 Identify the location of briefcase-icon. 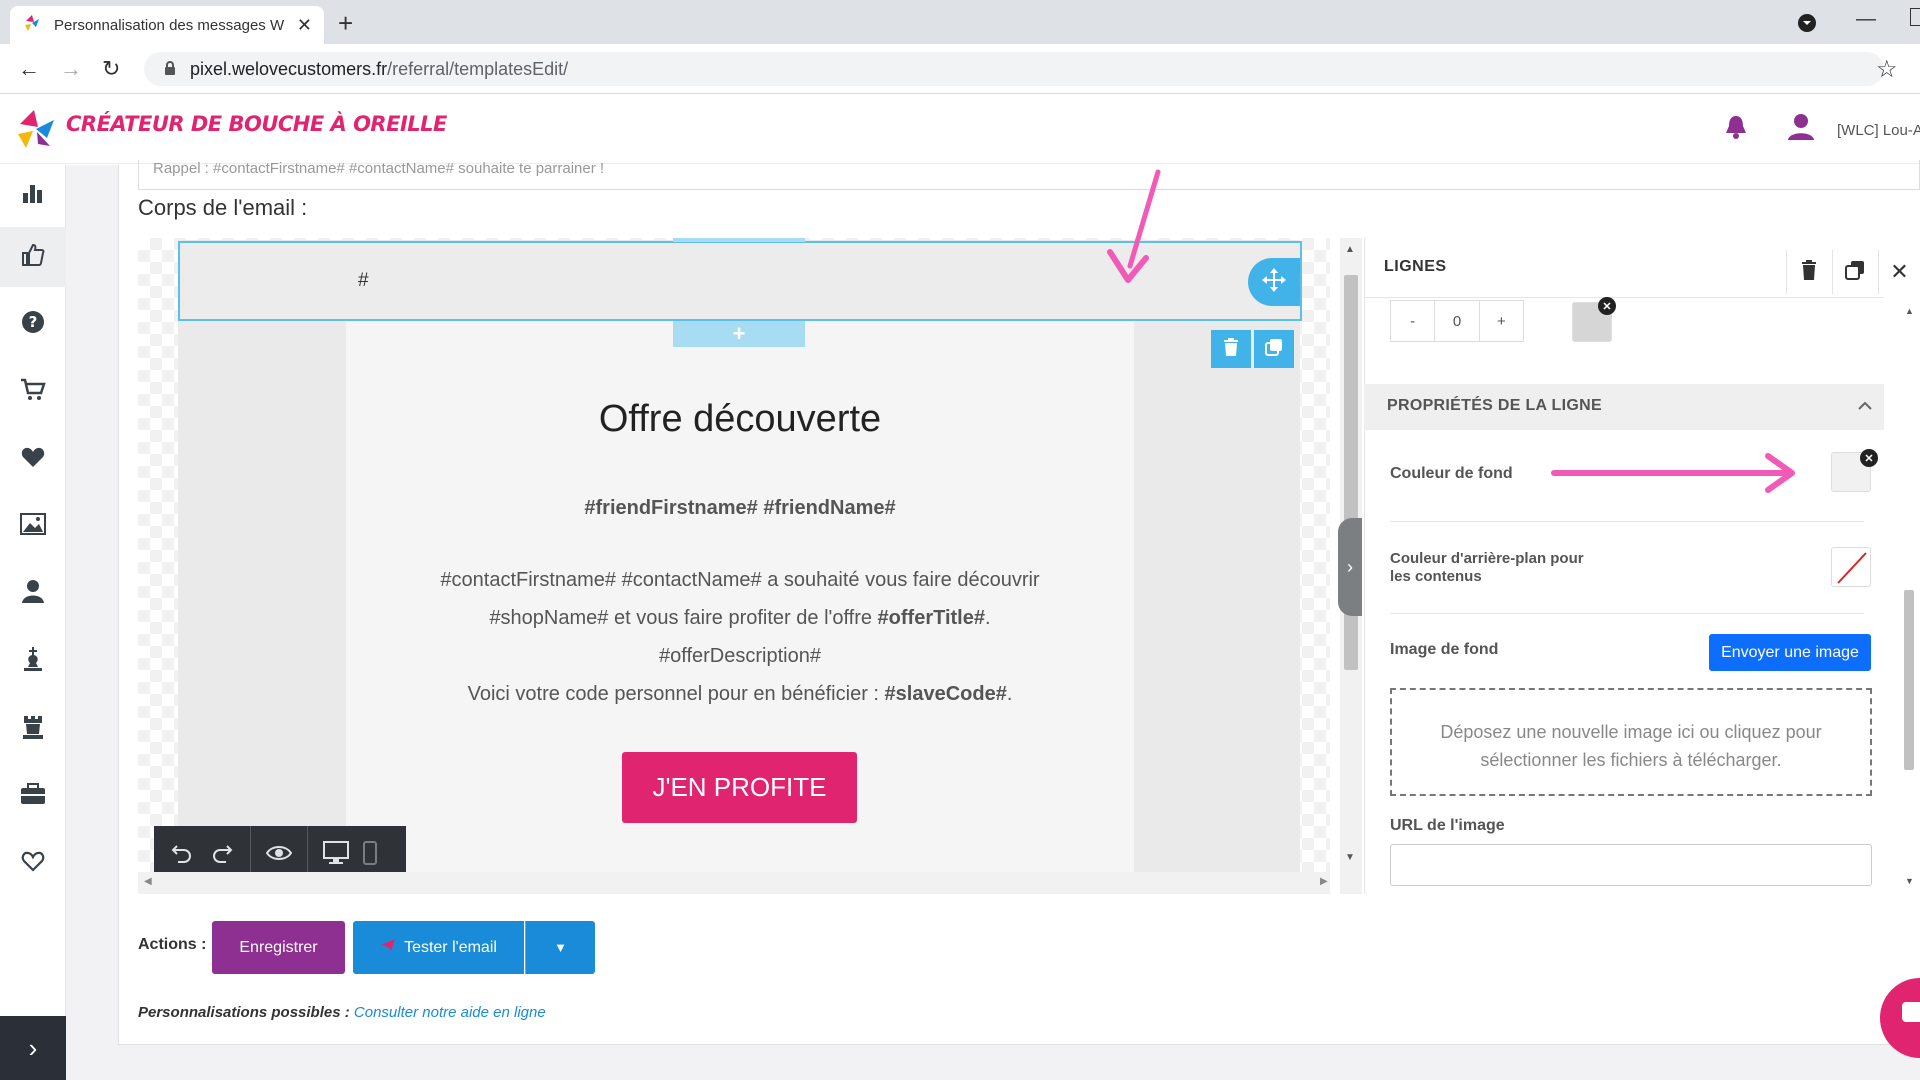
(33, 796).